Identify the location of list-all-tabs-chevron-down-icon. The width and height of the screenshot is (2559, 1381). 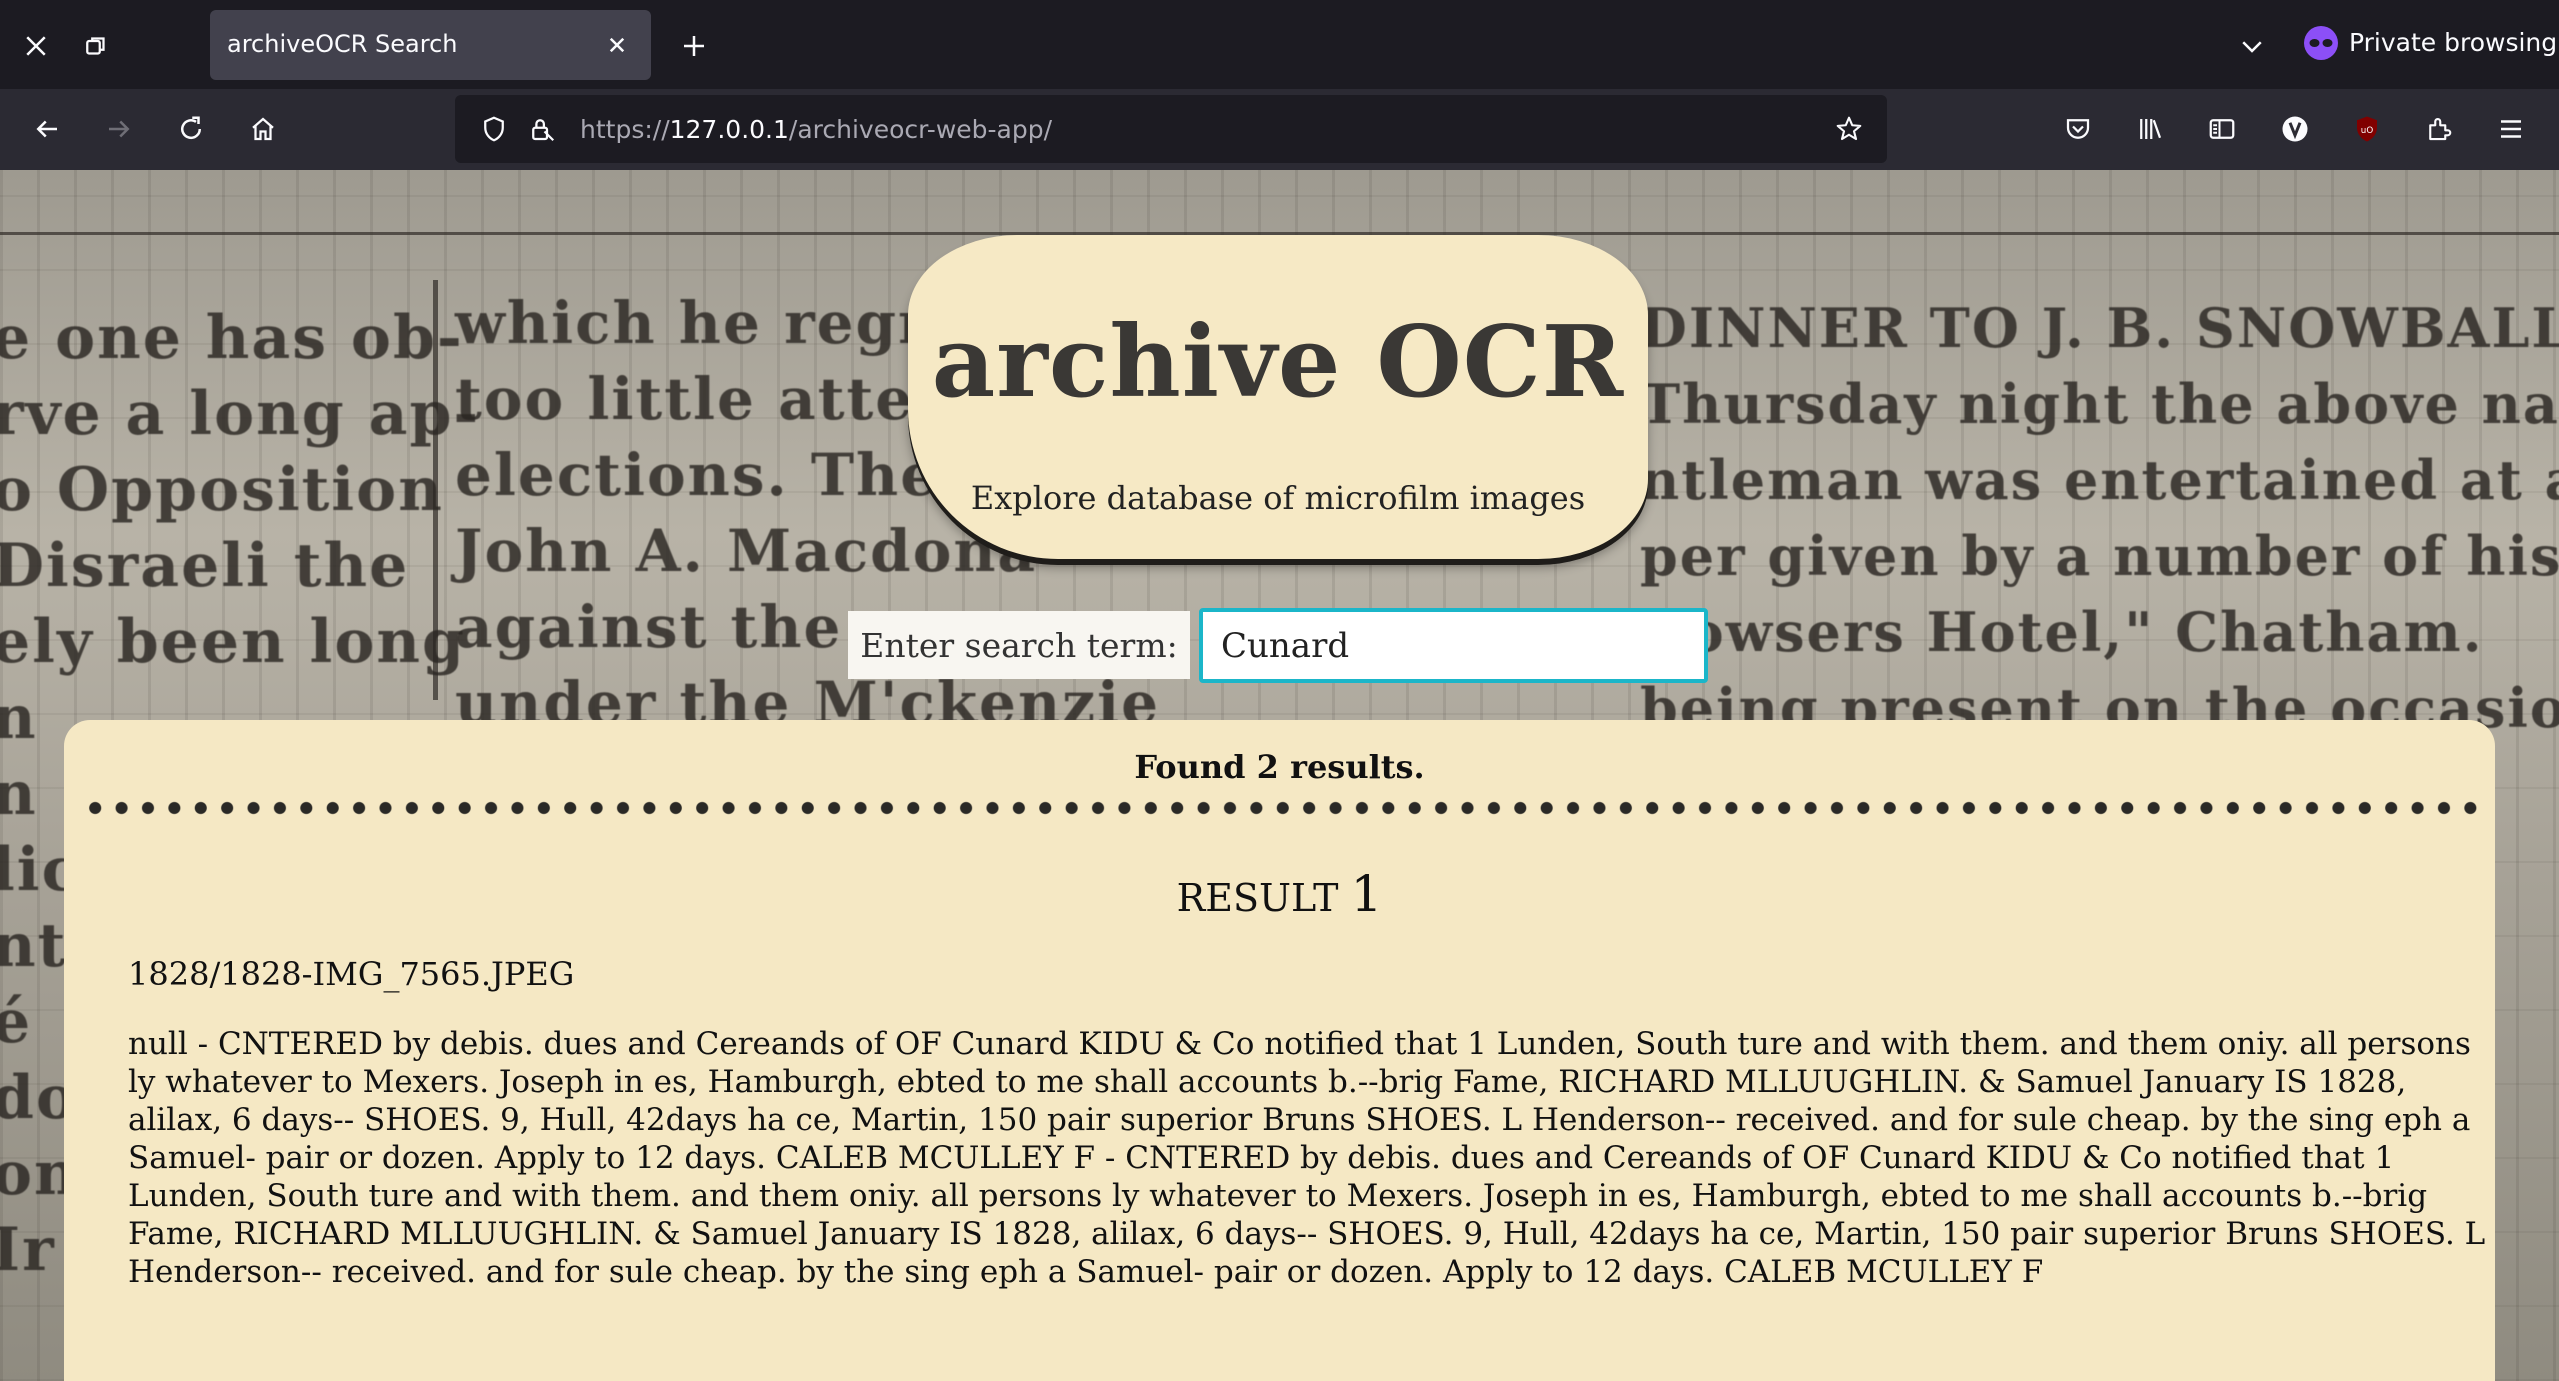
(2252, 46).